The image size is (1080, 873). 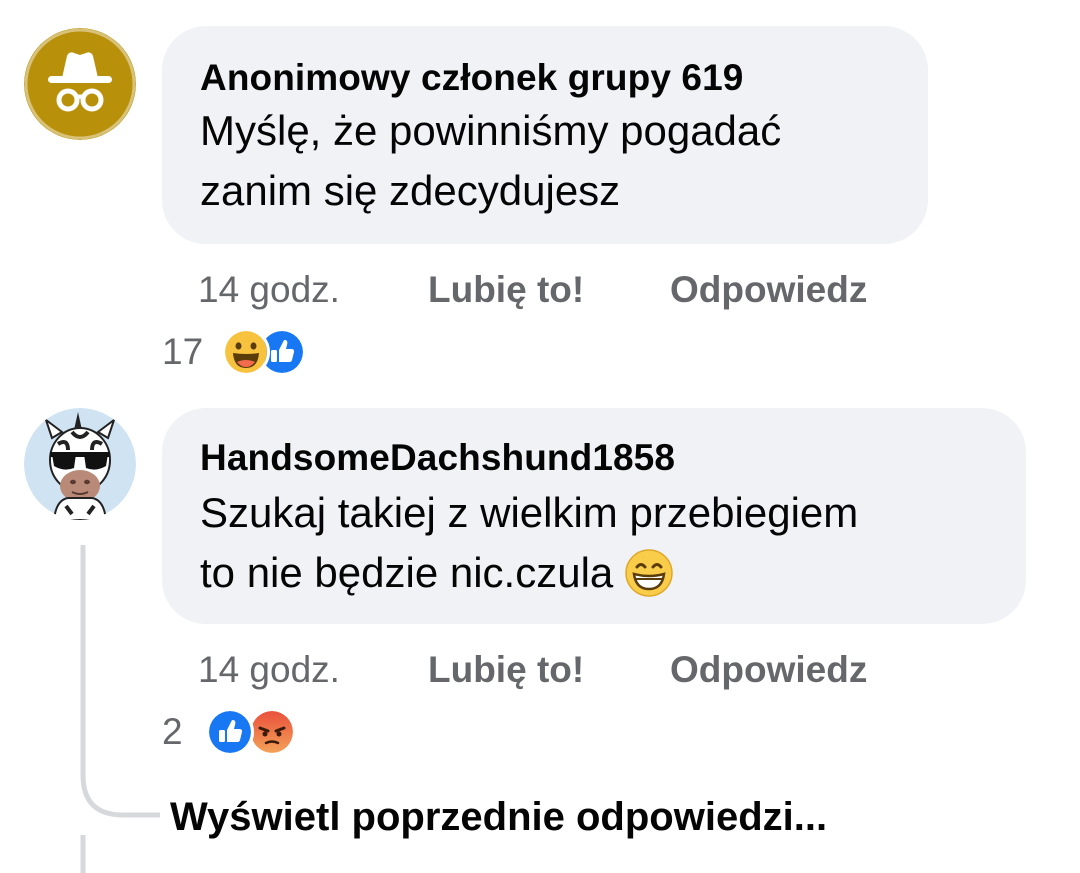 I want to click on zebra-avatar, so click(x=80, y=464).